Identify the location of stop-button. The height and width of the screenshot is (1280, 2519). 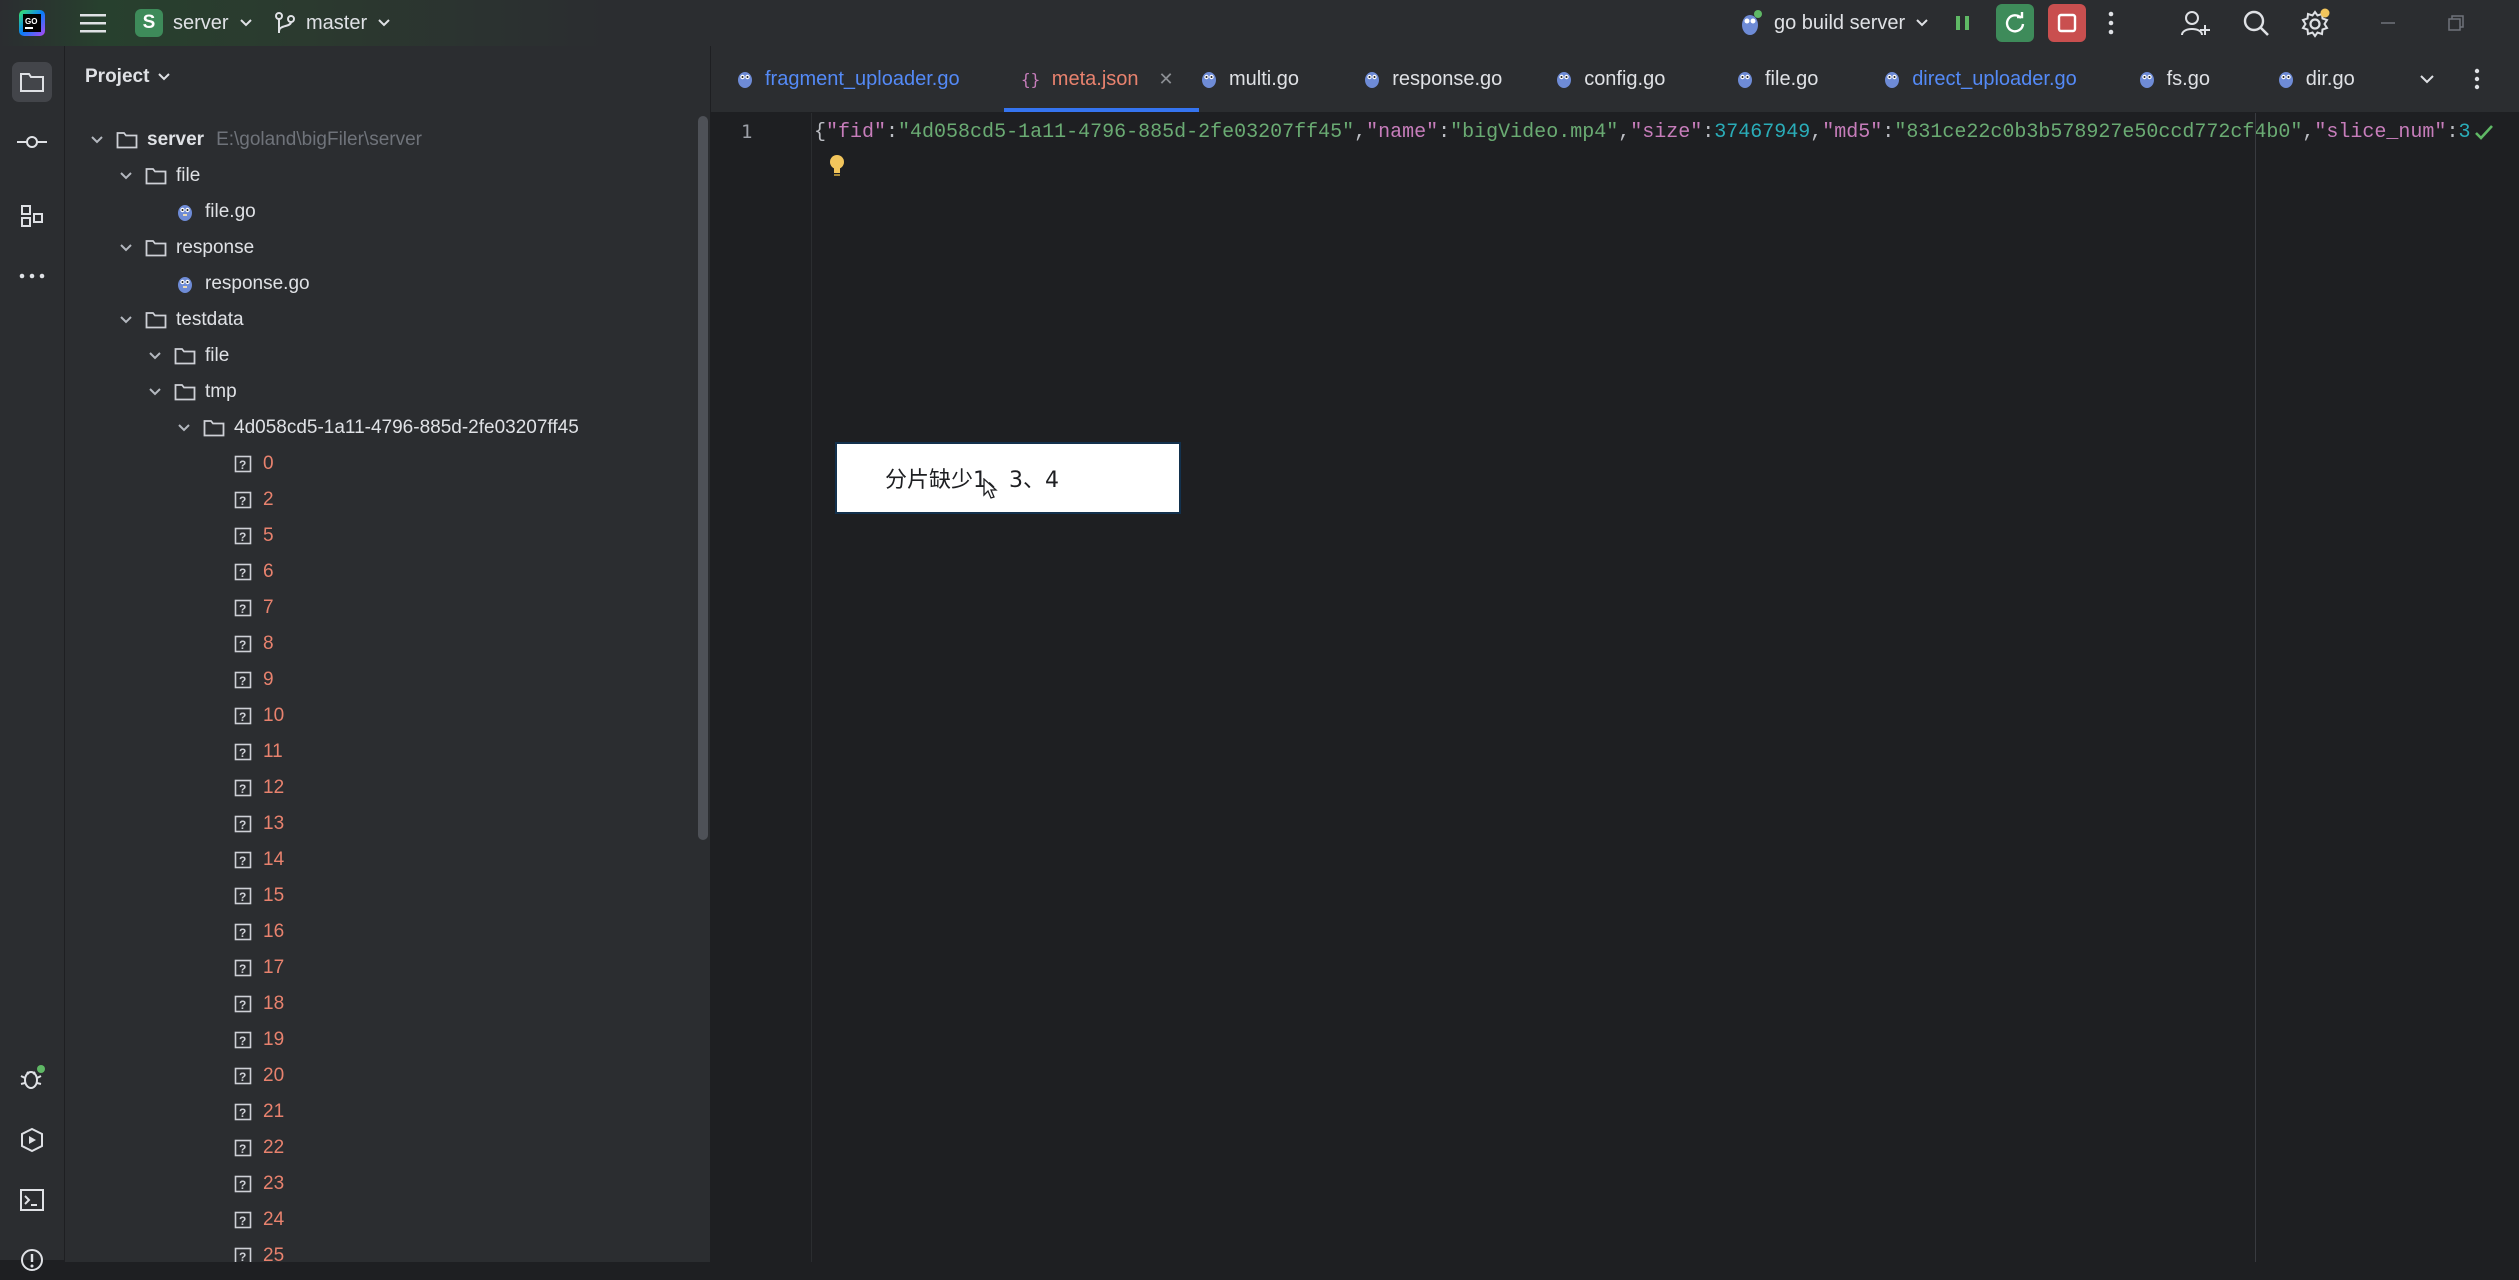
(2067, 23).